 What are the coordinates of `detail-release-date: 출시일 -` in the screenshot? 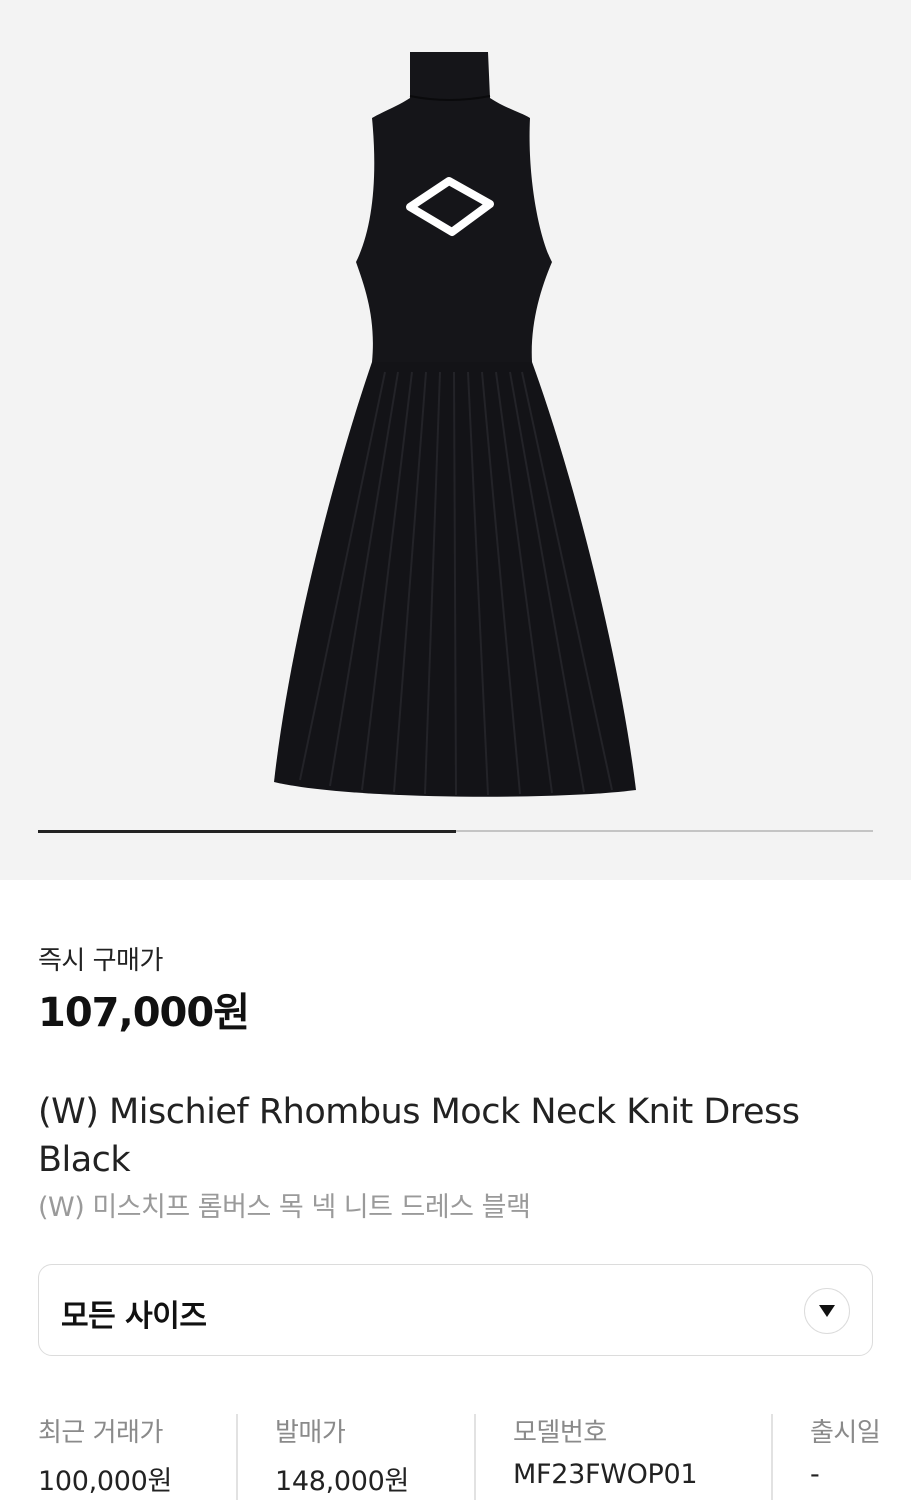 It's located at (845, 1456).